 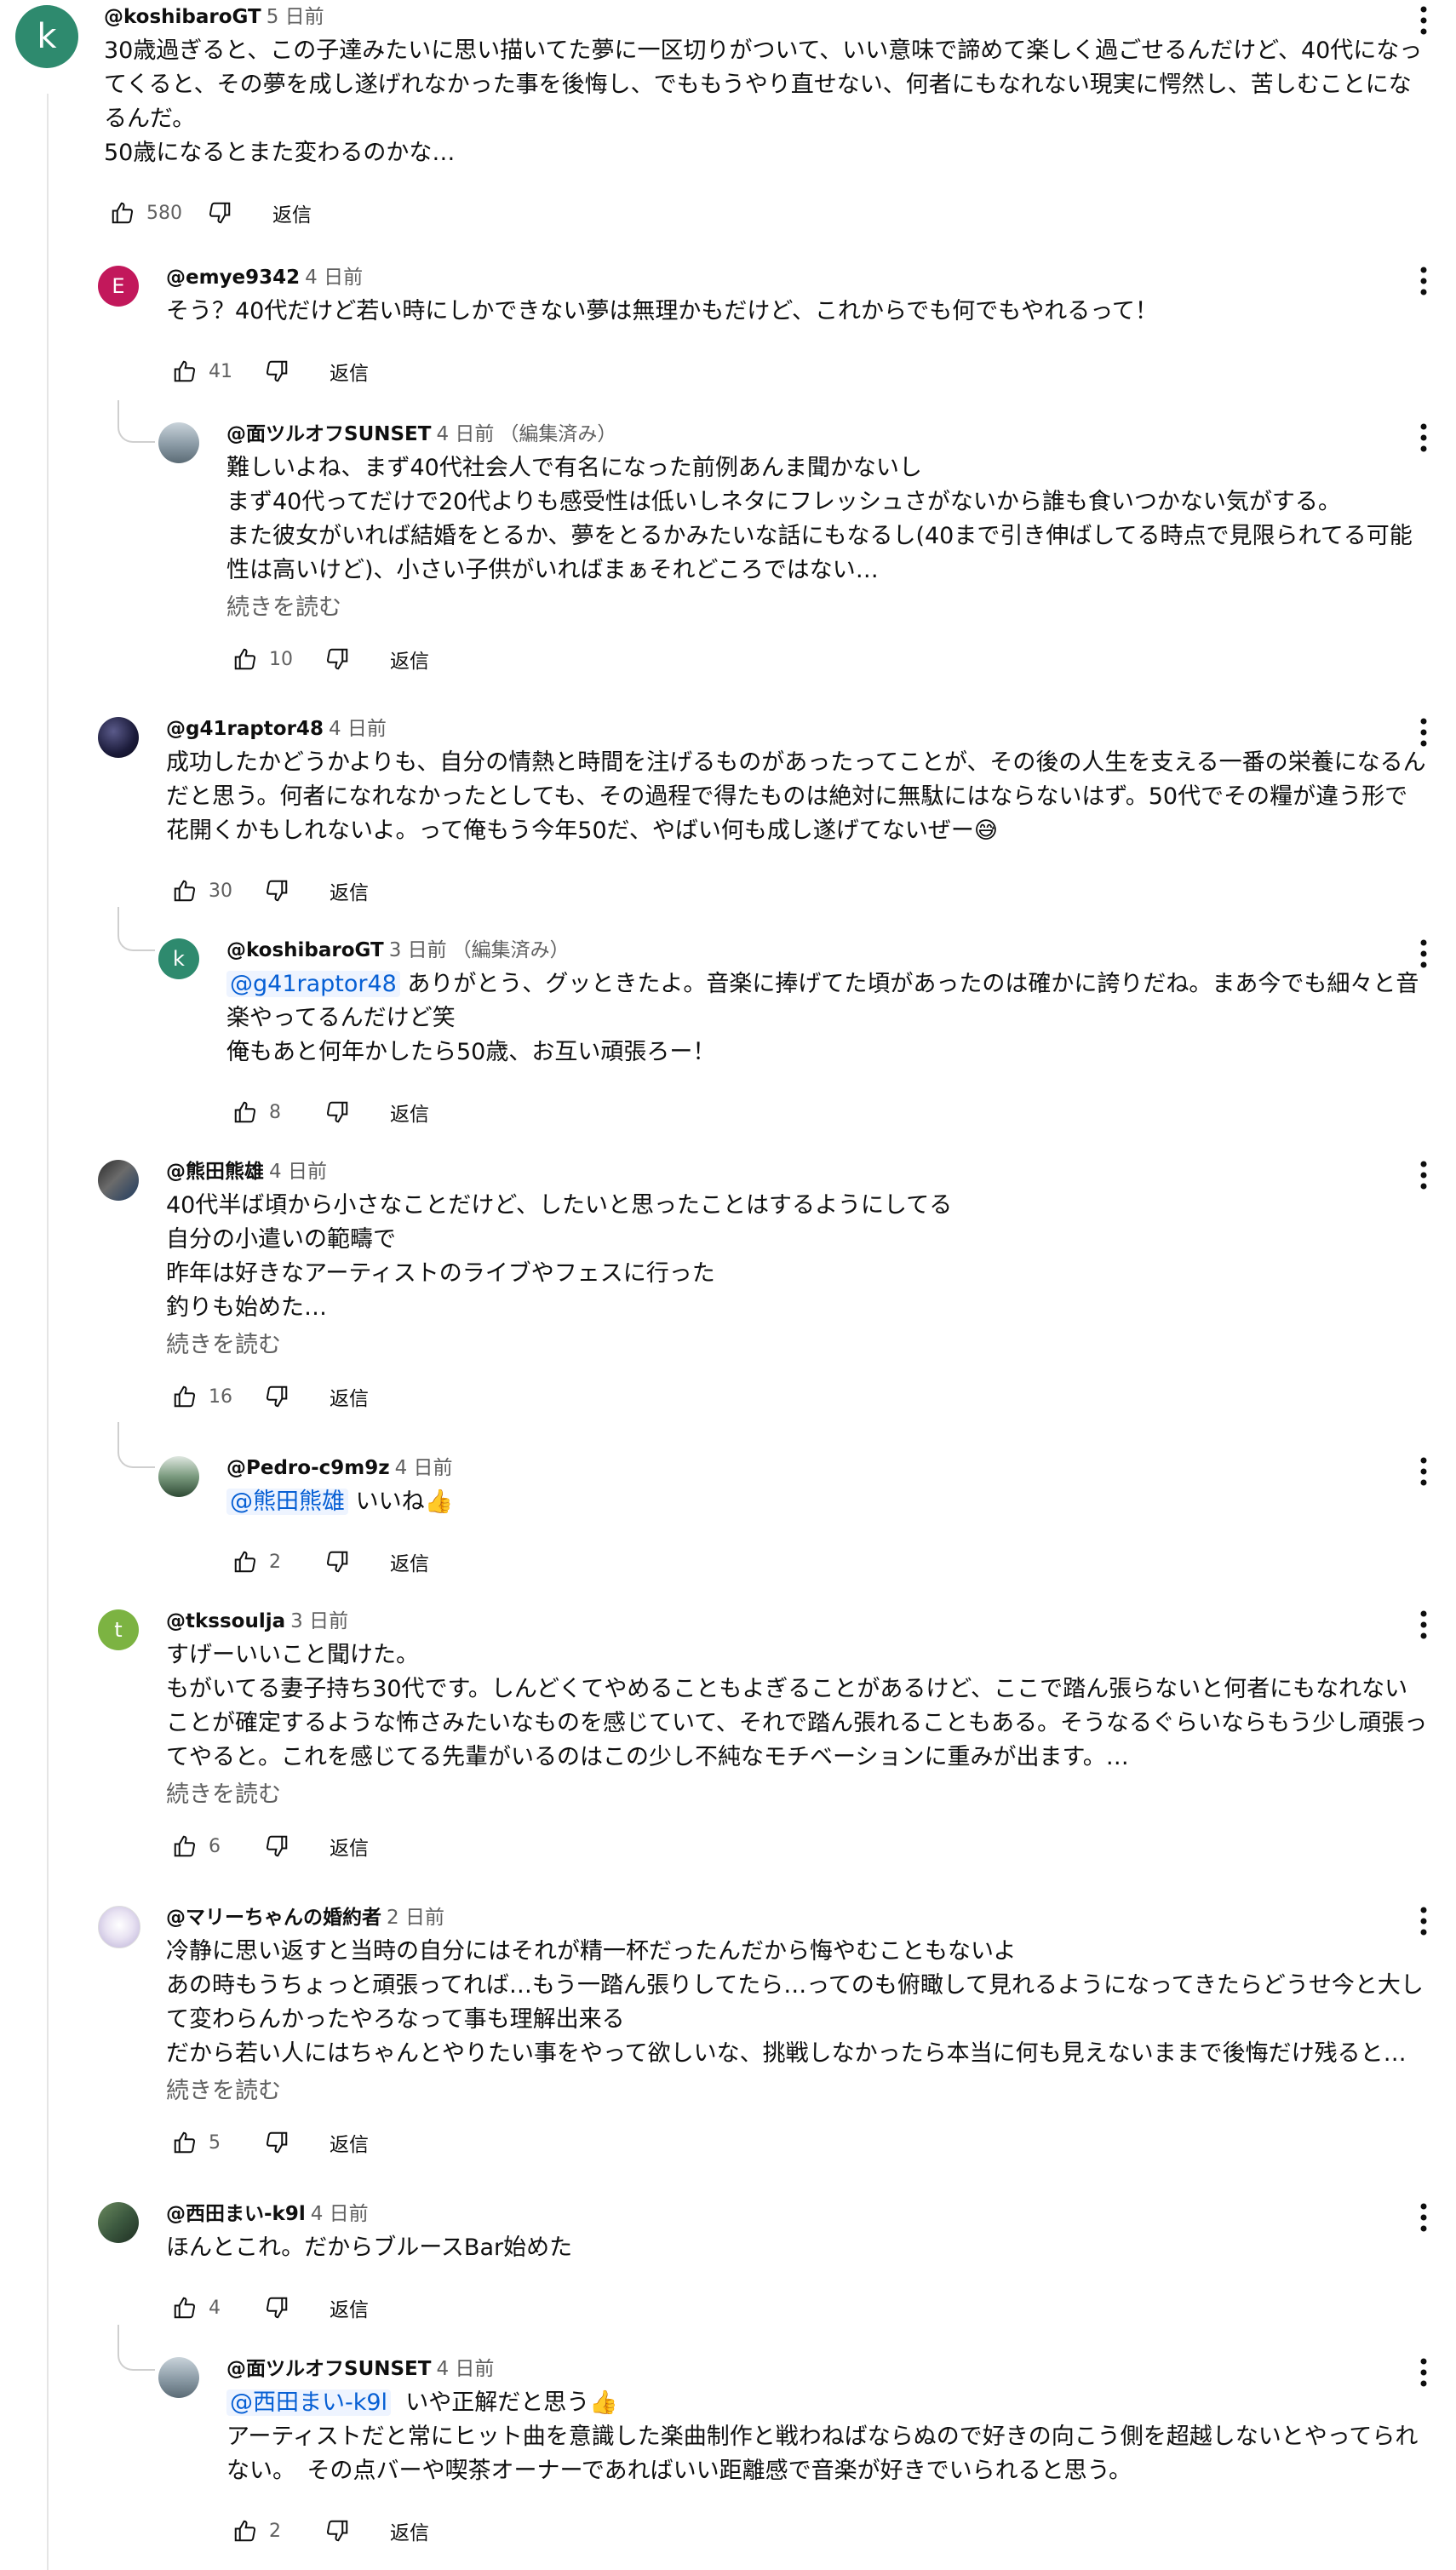 I want to click on comment-time: 5 日前, so click(x=295, y=17).